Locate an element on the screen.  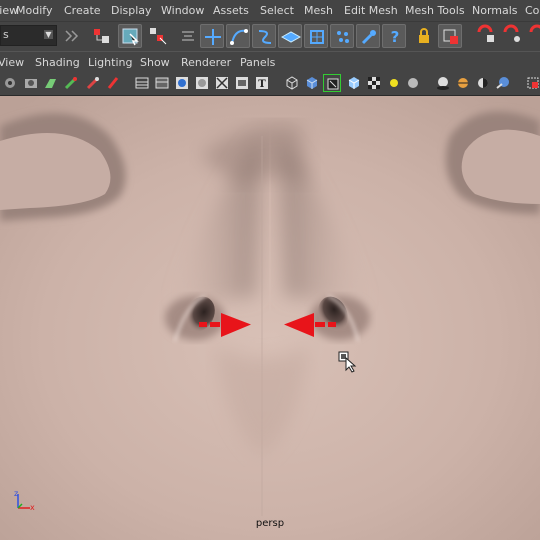
render-view-icon is located at coordinates (533, 36).